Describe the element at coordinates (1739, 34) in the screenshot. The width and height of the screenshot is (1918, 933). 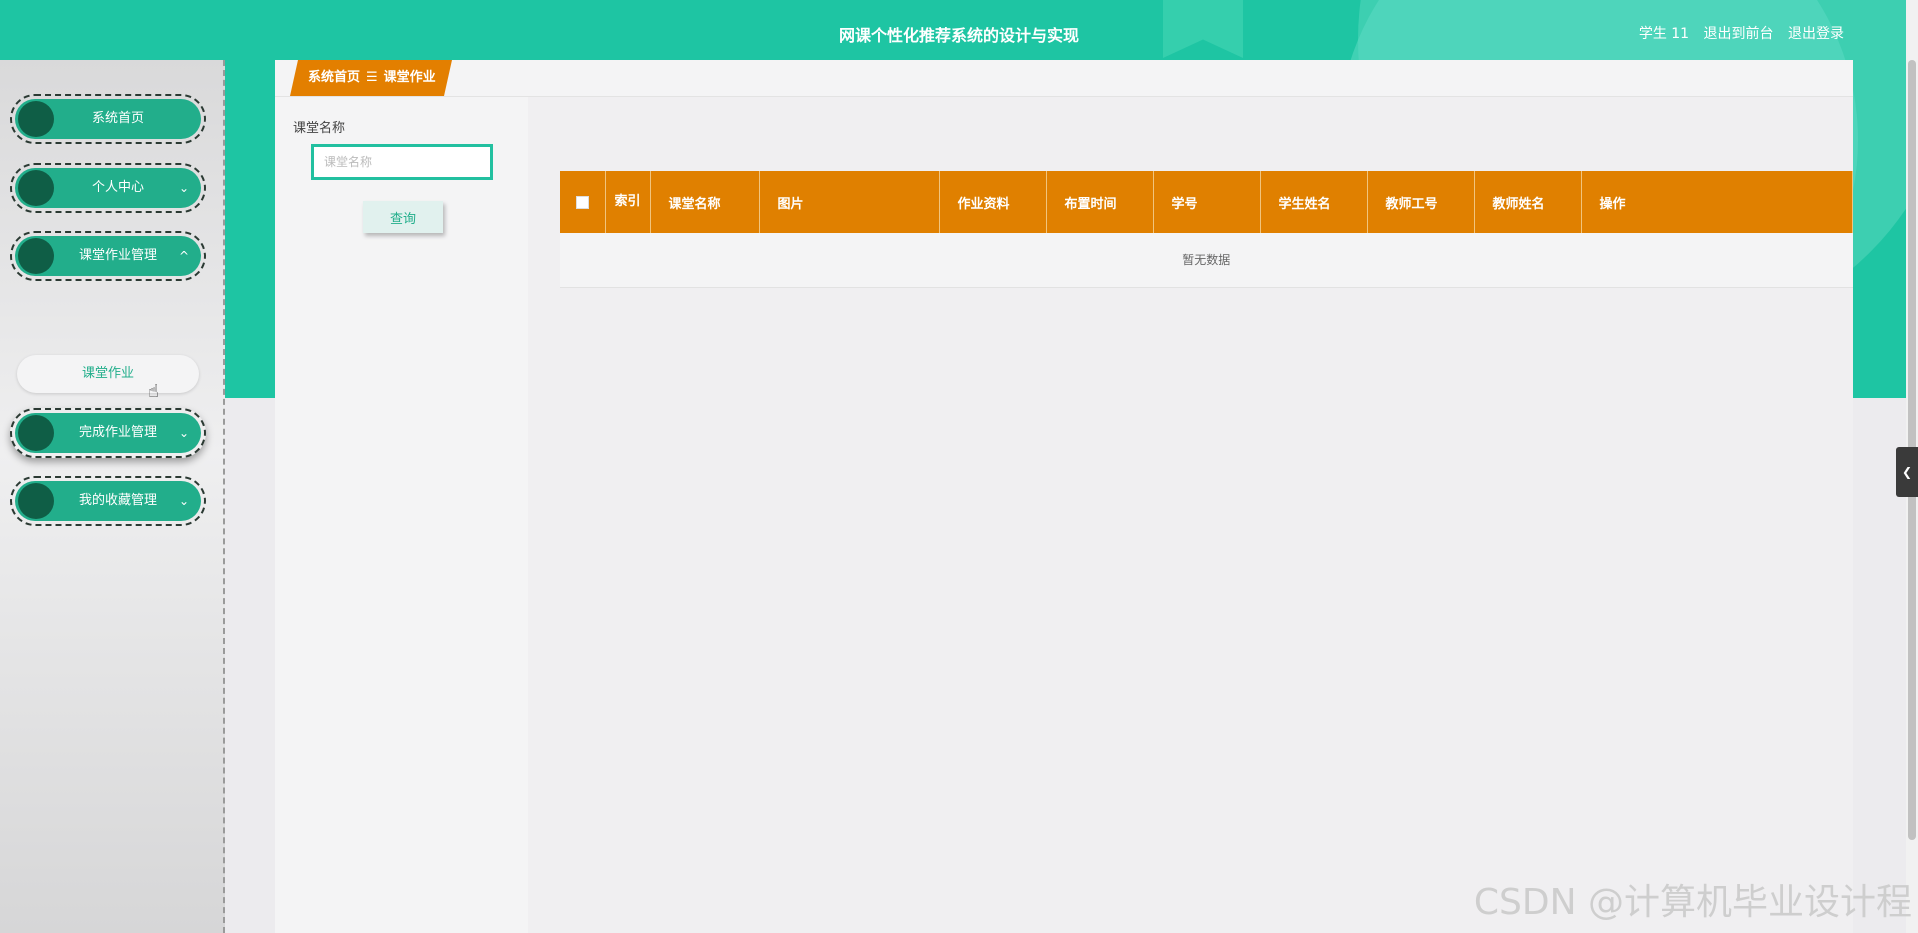
I see `exit-front-link: 退出到前台` at that location.